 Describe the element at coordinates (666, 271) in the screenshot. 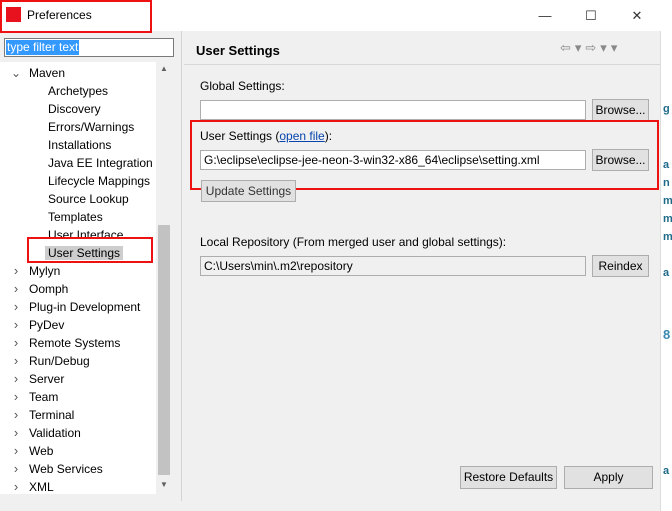

I see `background-window-edge: g a n m m m a 8 a` at that location.